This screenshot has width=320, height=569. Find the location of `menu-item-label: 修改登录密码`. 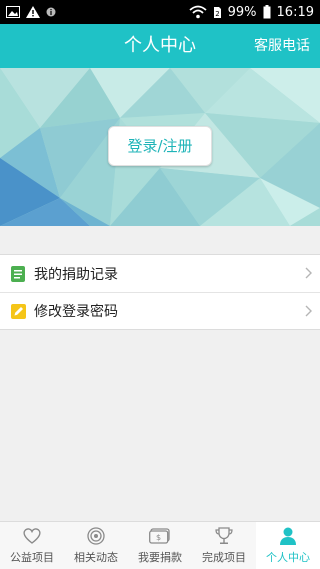

menu-item-label: 修改登录密码 is located at coordinates (76, 312).